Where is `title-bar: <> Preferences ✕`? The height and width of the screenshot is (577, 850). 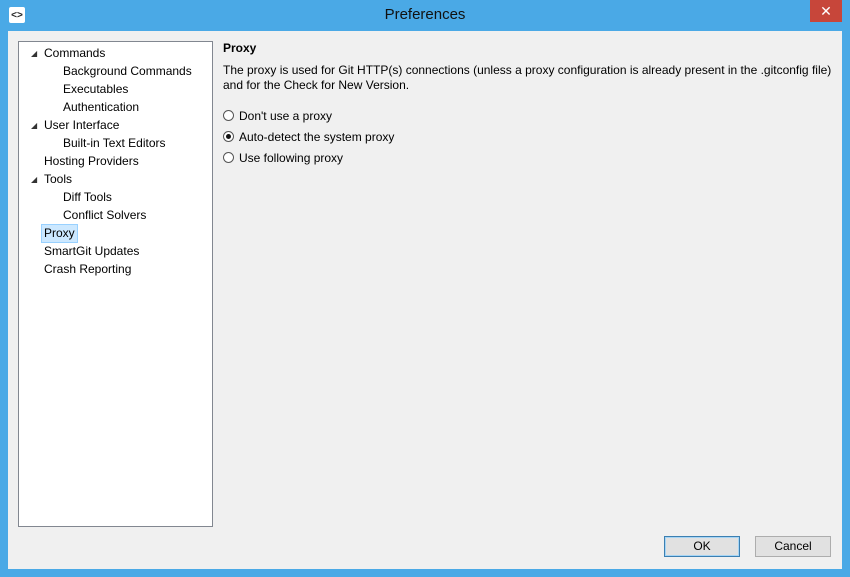
title-bar: <> Preferences ✕ is located at coordinates (425, 15).